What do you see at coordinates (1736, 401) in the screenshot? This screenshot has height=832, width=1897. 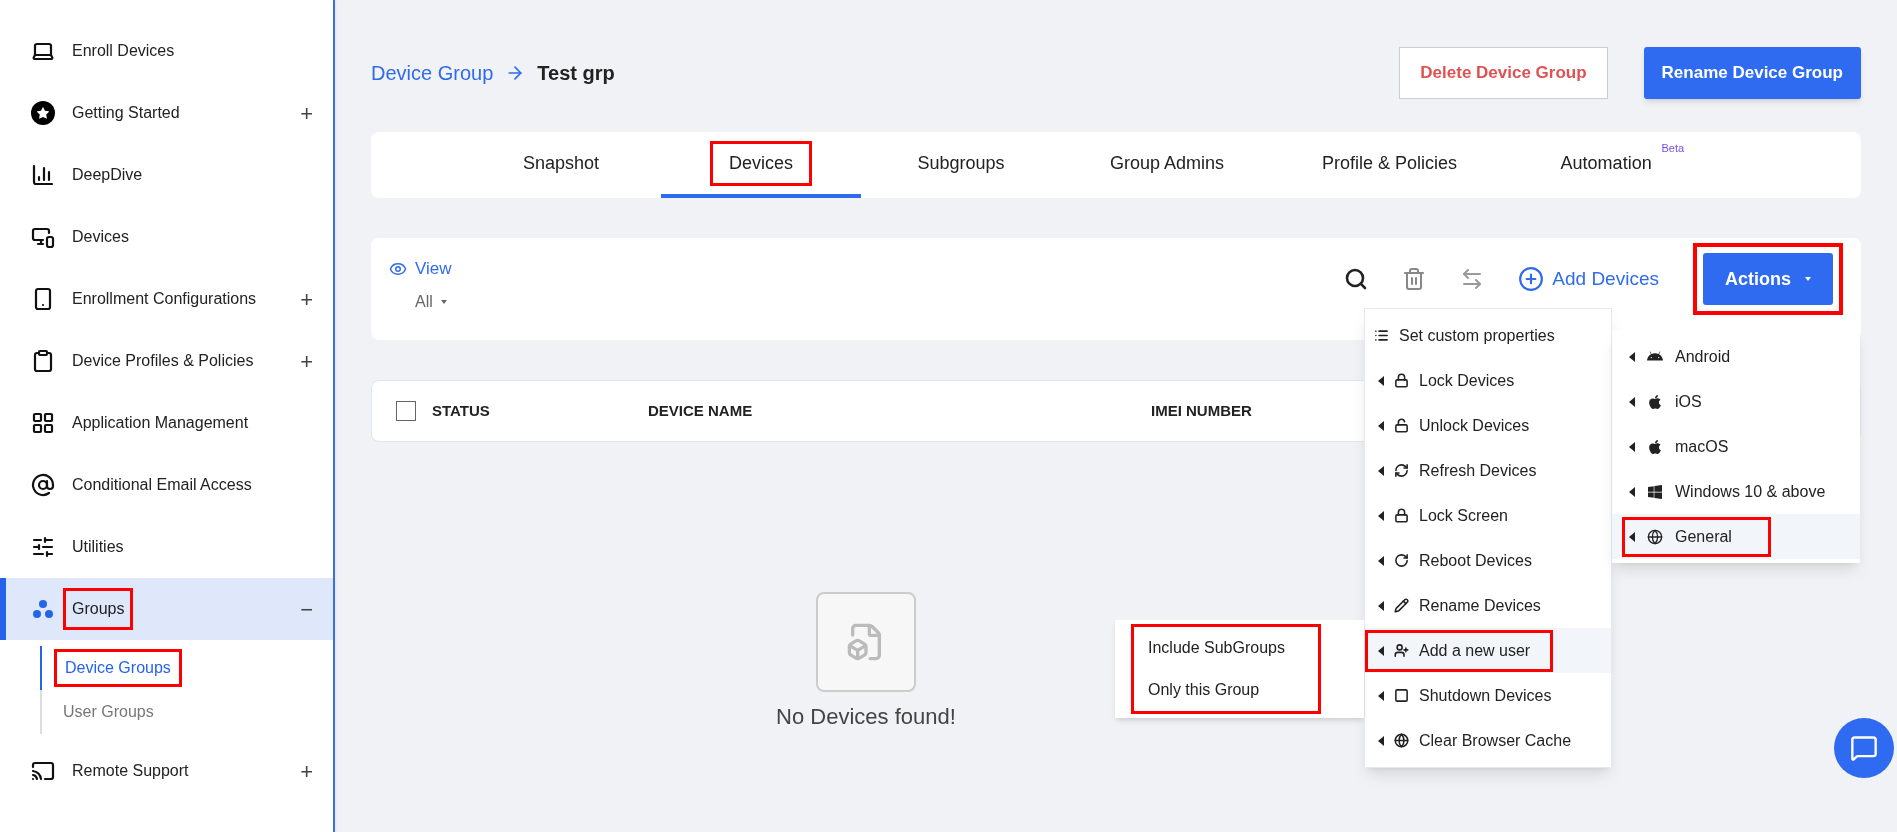 I see `menu-item: iOS` at bounding box center [1736, 401].